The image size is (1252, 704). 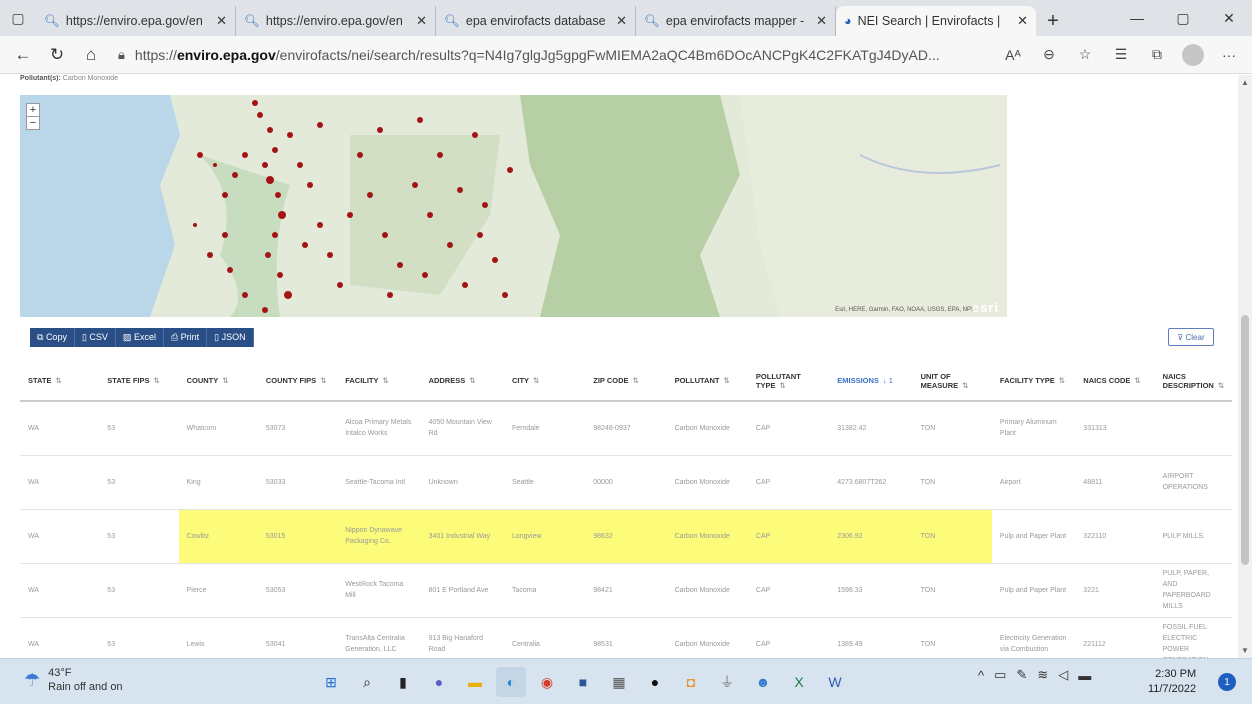 I want to click on tab-actions-icon: ▢, so click(x=18, y=18).